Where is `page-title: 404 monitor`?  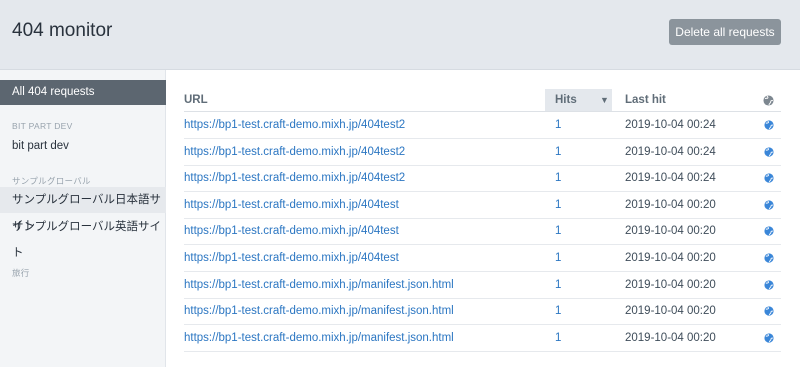
page-title: 404 monitor is located at coordinates (62, 30).